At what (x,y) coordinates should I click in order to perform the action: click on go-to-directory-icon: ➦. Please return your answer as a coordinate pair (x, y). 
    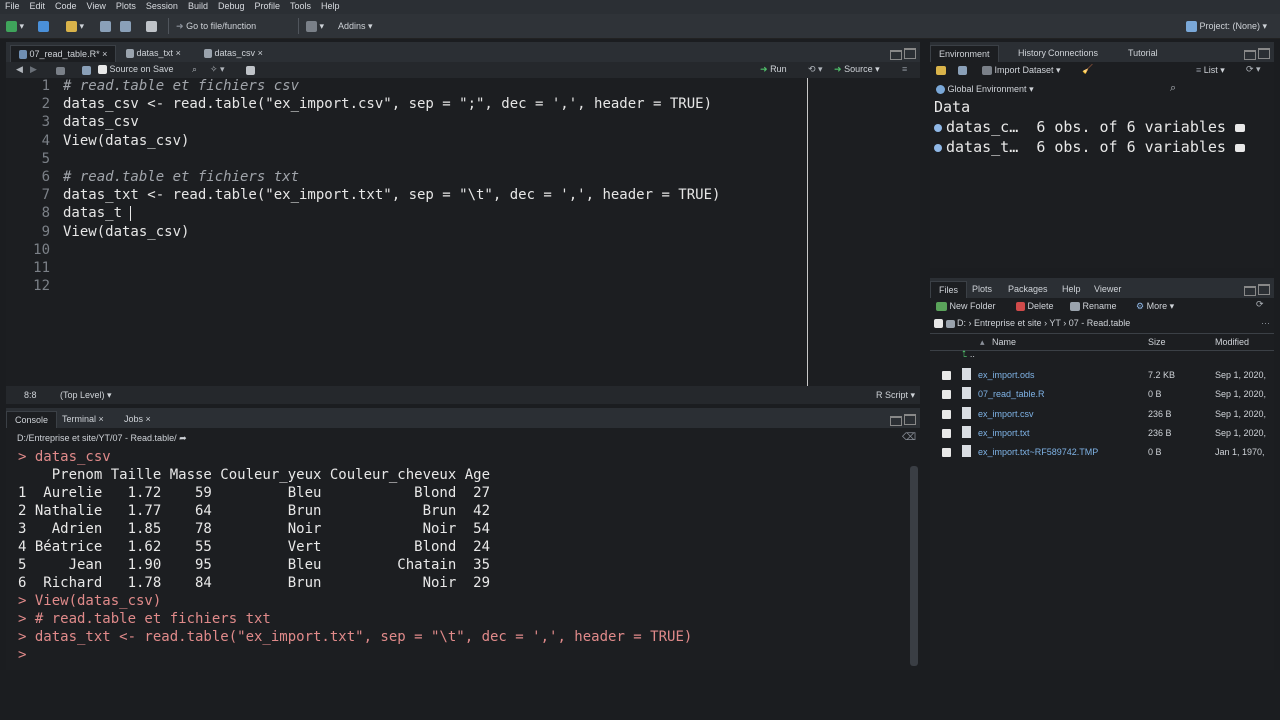
    Looking at the image, I should click on (183, 438).